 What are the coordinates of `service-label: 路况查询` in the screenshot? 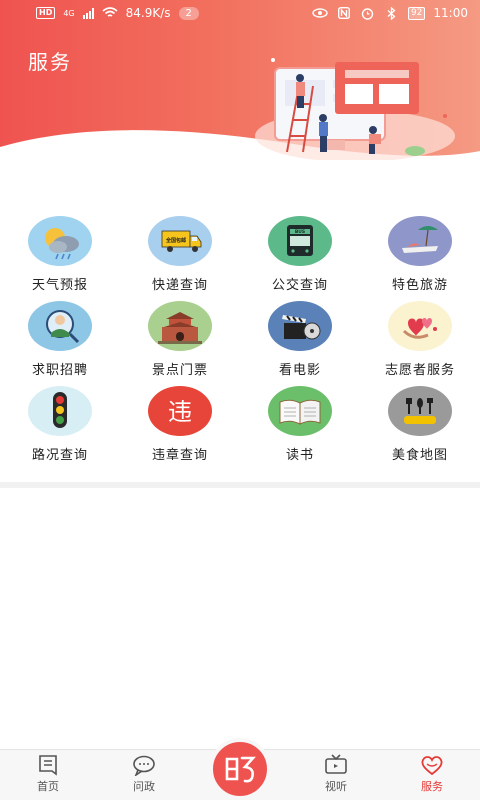 It's located at (59, 455).